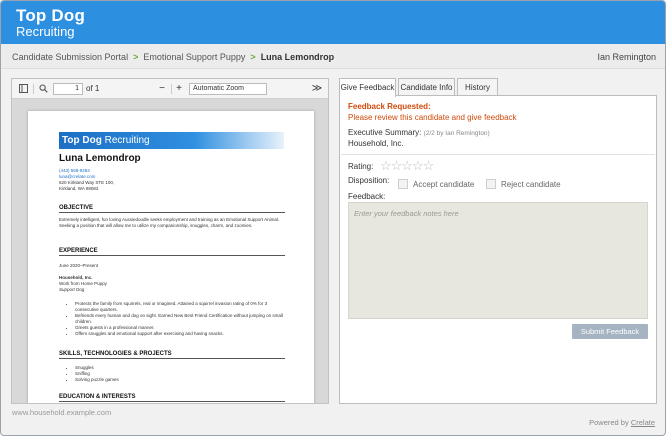  I want to click on resume-banner-light: Recruiting, so click(127, 140).